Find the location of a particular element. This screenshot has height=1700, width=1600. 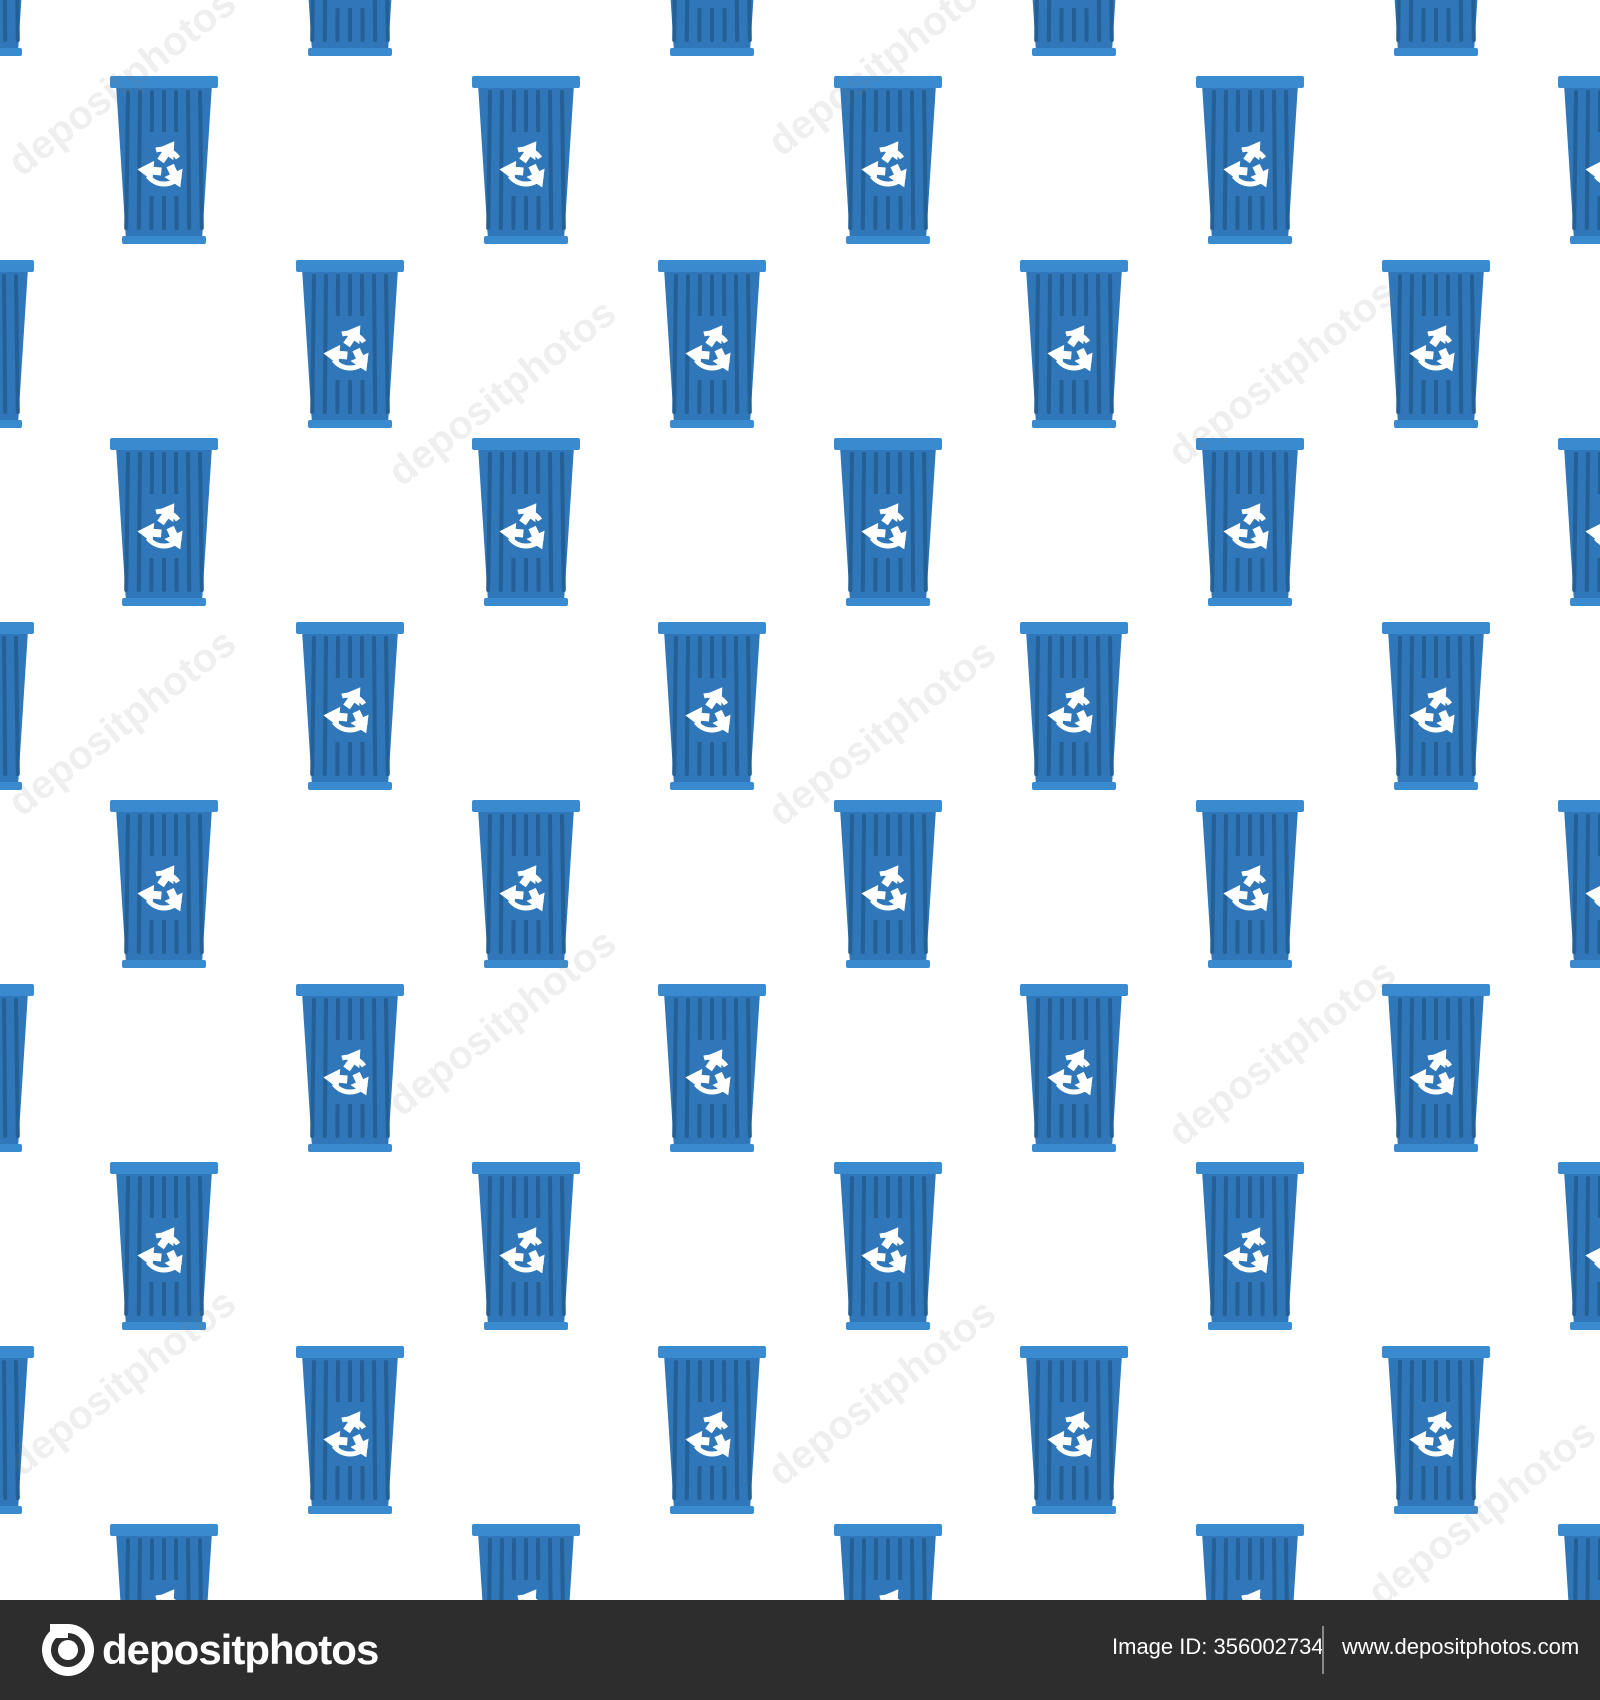

depositphotos-logo-icon is located at coordinates (68, 1650).